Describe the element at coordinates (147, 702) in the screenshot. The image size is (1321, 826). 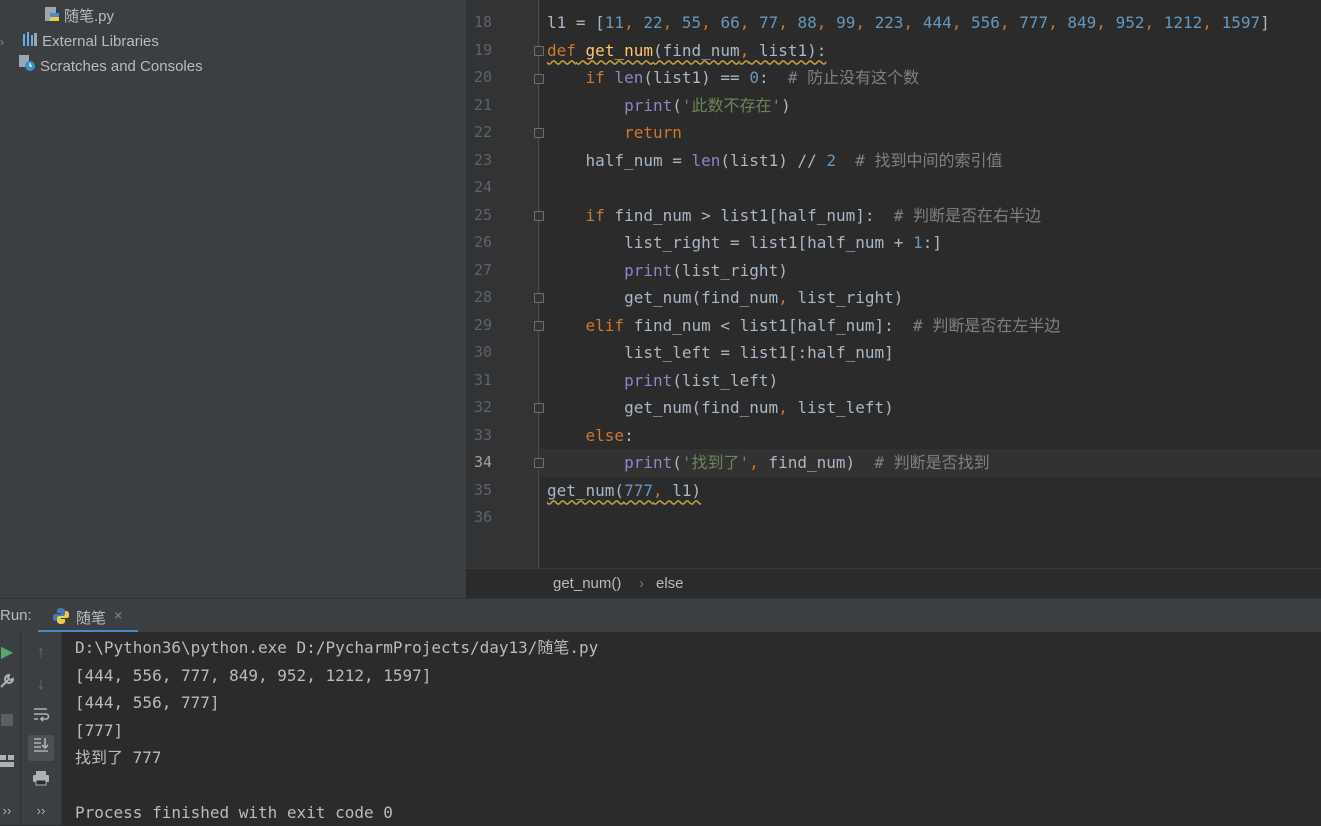
I see `console-line: [444, 556, 777]` at that location.